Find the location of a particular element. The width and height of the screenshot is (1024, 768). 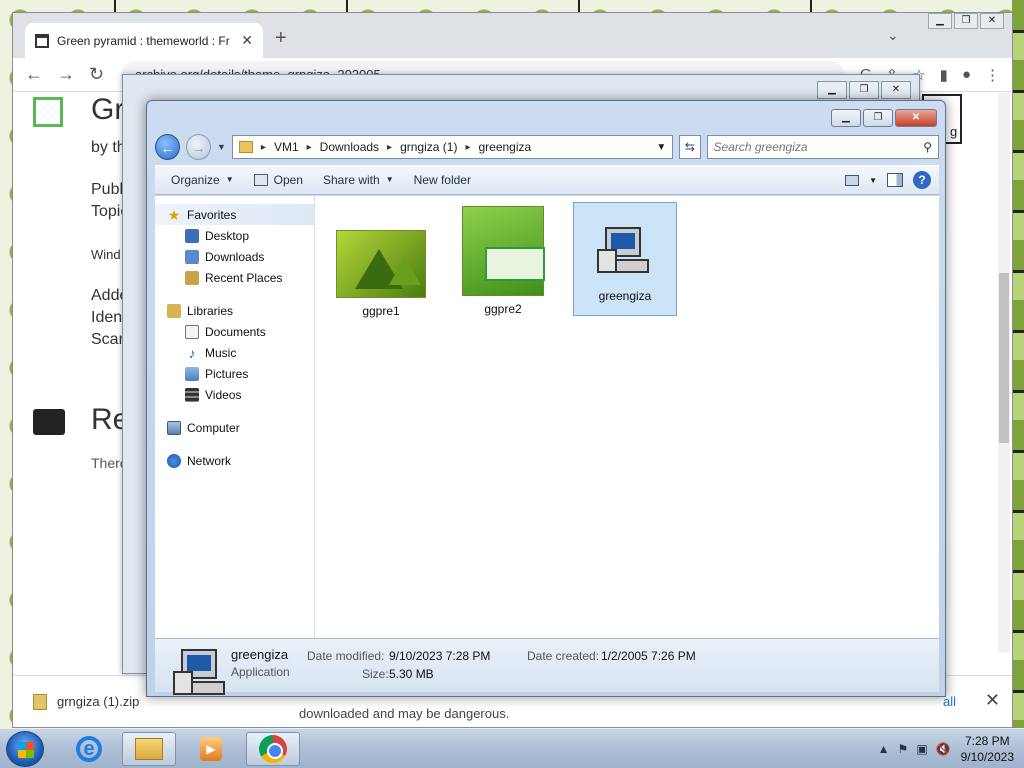

taskbar-internet-explorer: e is located at coordinates (89, 749).